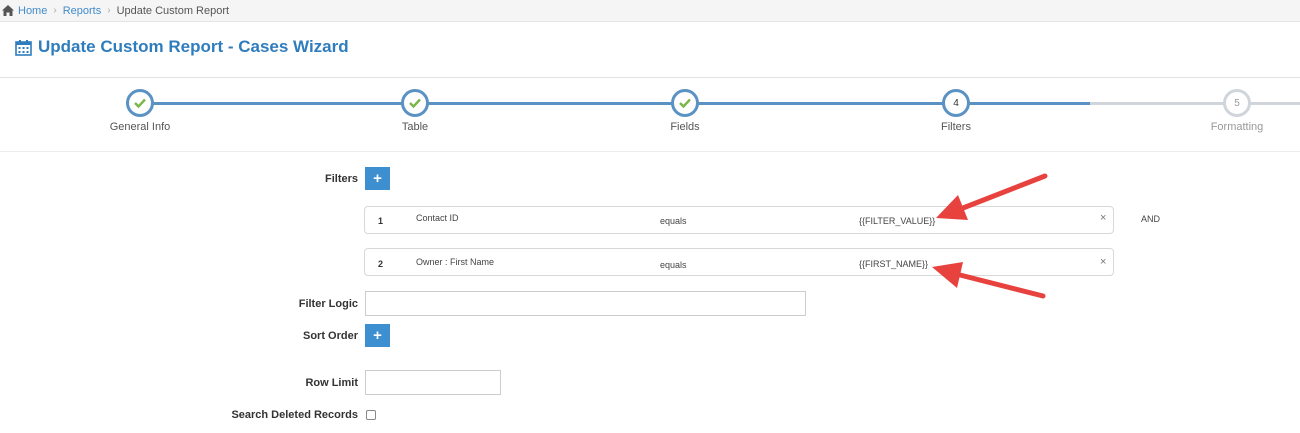 Image resolution: width=1300 pixels, height=433 pixels. I want to click on sort-order-label: Sort Order, so click(330, 336).